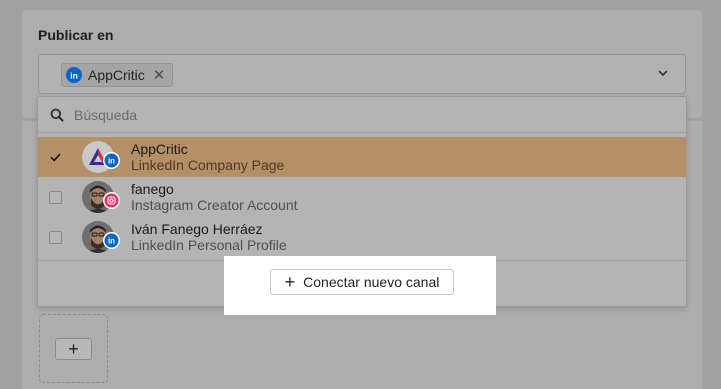  Describe the element at coordinates (159, 75) in the screenshot. I see `chip-remove-icon: ✕` at that location.